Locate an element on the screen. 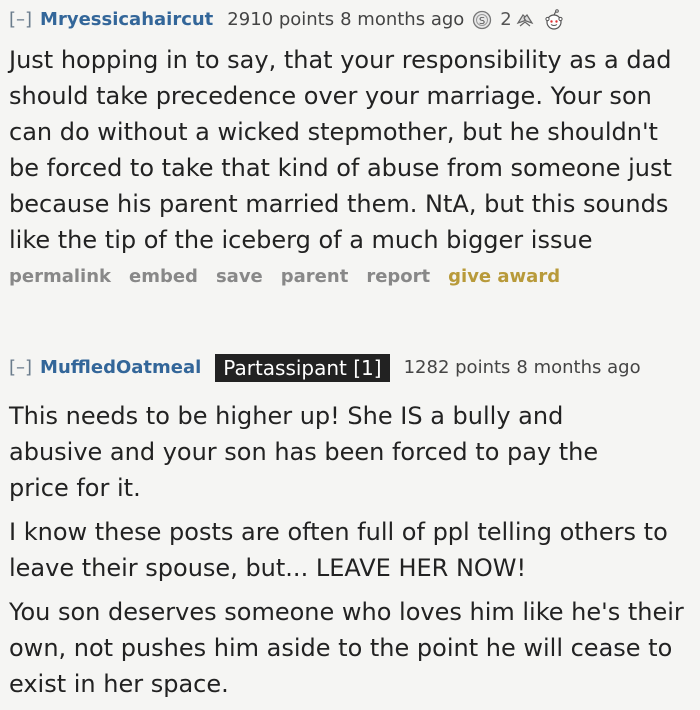 This screenshot has width=700, height=710. comment-score: 2910 points is located at coordinates (281, 19).